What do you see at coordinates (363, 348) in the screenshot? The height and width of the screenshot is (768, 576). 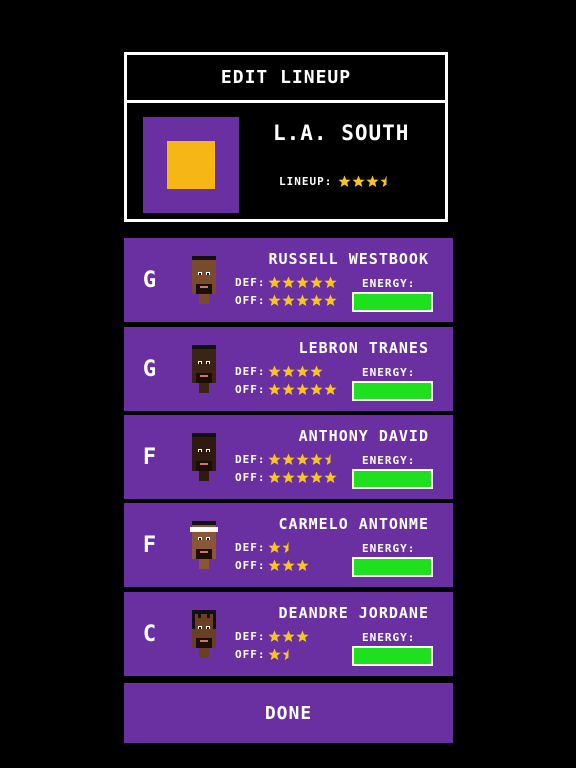 I see `player-name: LEBRON TRANES` at bounding box center [363, 348].